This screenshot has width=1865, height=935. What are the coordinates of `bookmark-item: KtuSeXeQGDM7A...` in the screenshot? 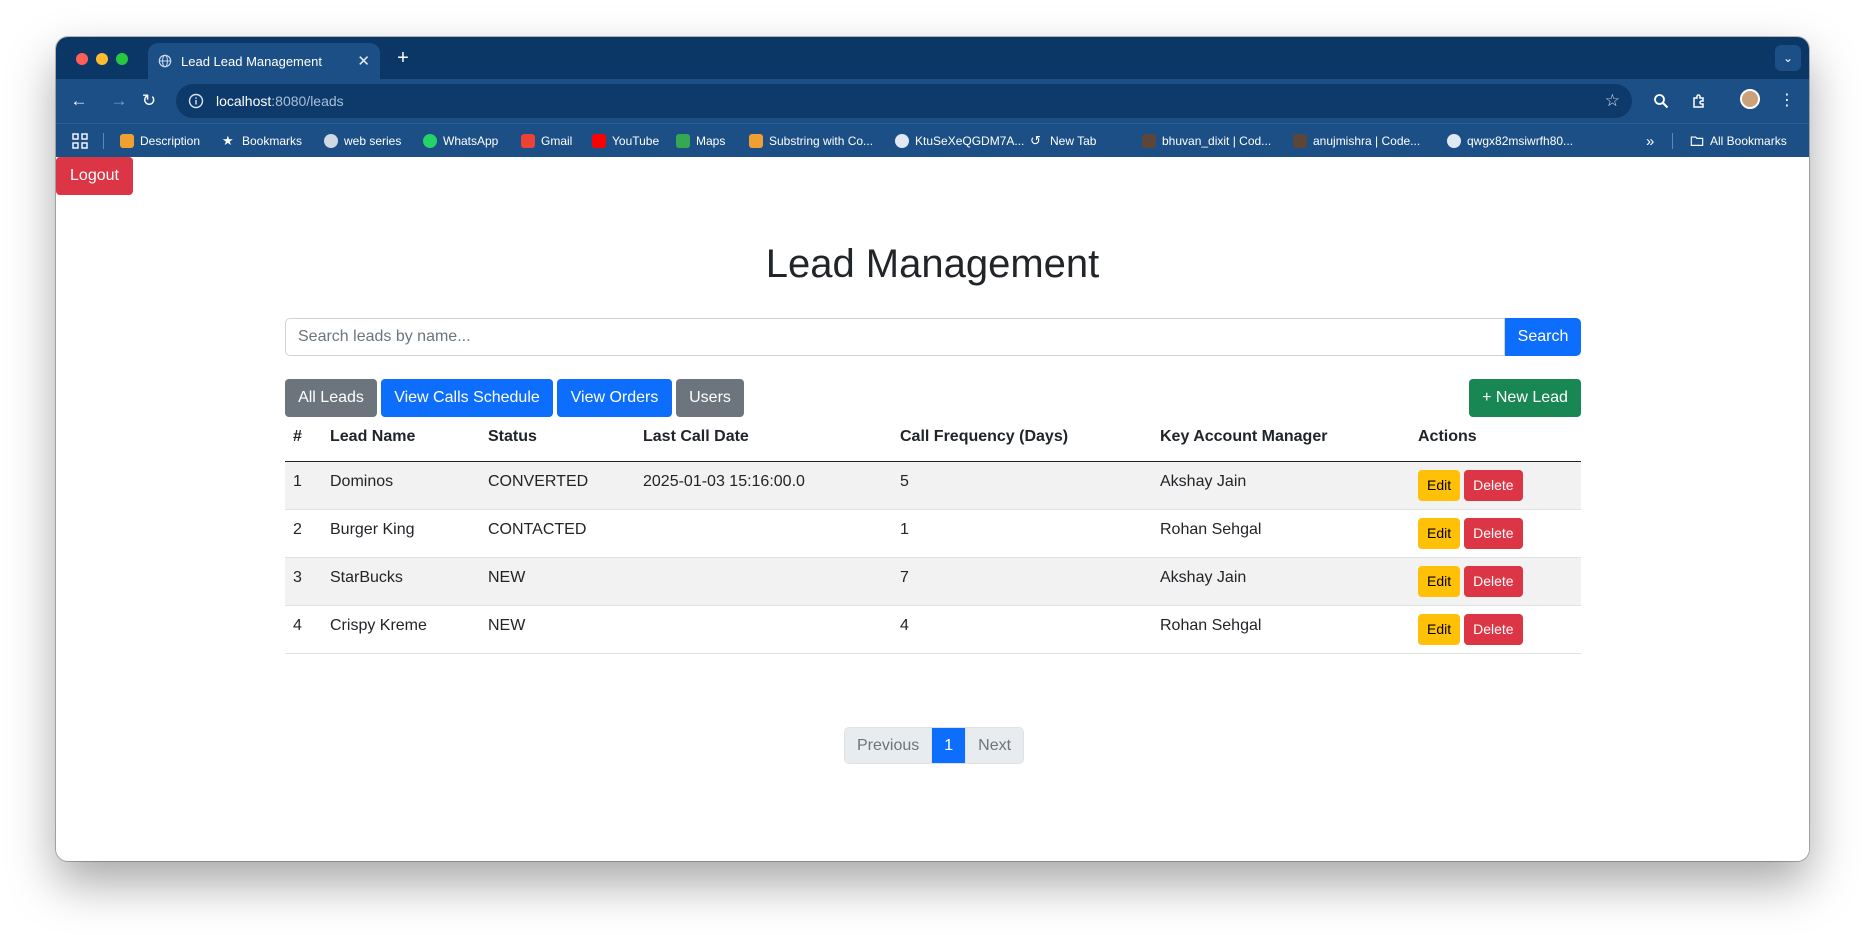 It's located at (959, 141).